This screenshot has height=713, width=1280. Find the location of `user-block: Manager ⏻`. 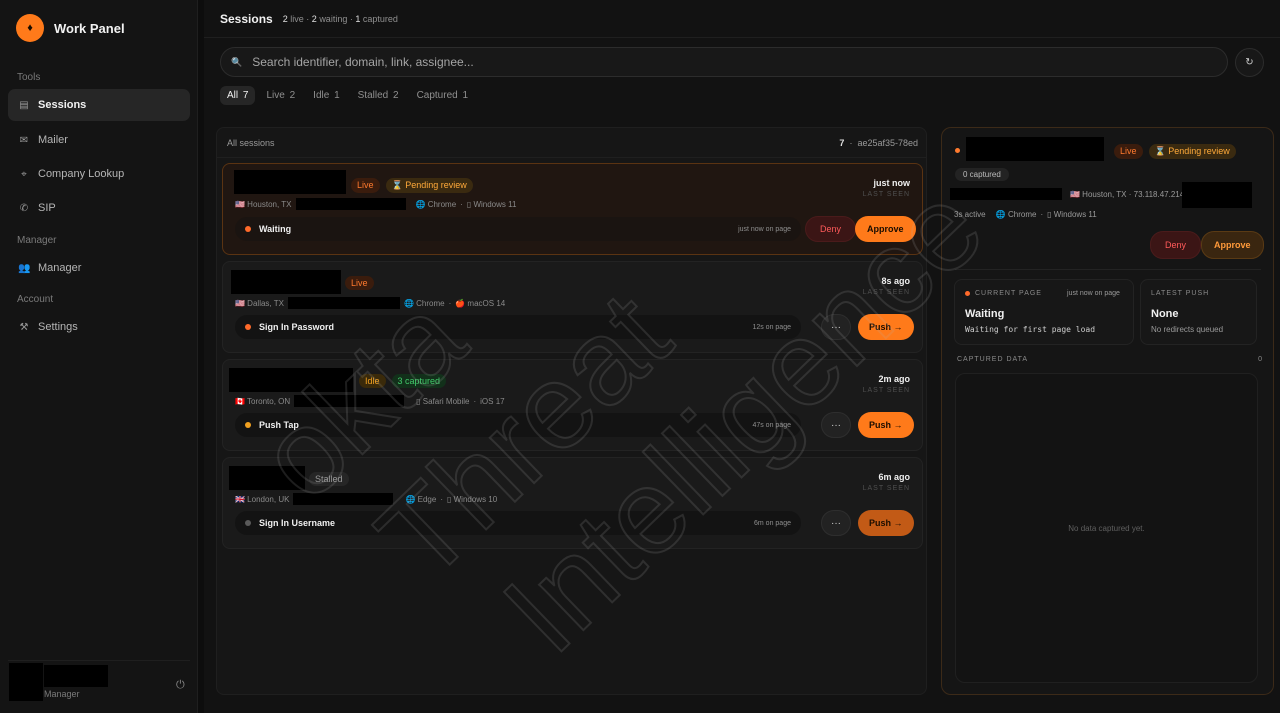

user-block: Manager ⏻ is located at coordinates (99, 682).